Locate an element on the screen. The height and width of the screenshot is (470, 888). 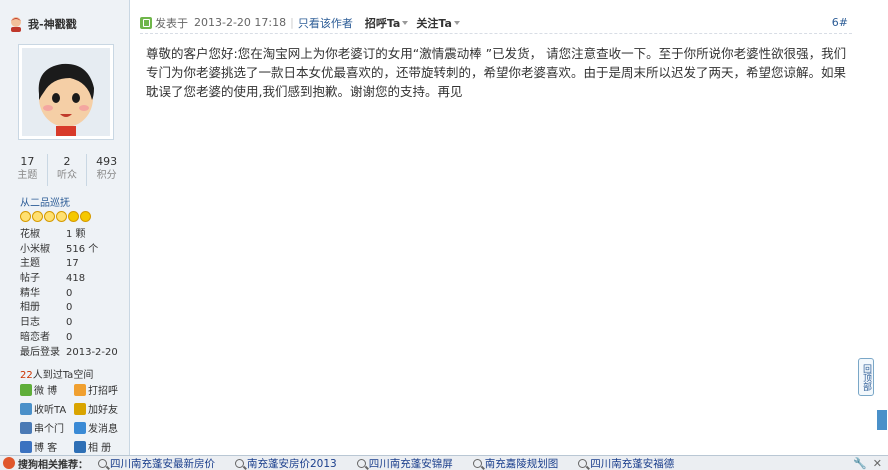
greet-icon is located at coordinates (80, 389).